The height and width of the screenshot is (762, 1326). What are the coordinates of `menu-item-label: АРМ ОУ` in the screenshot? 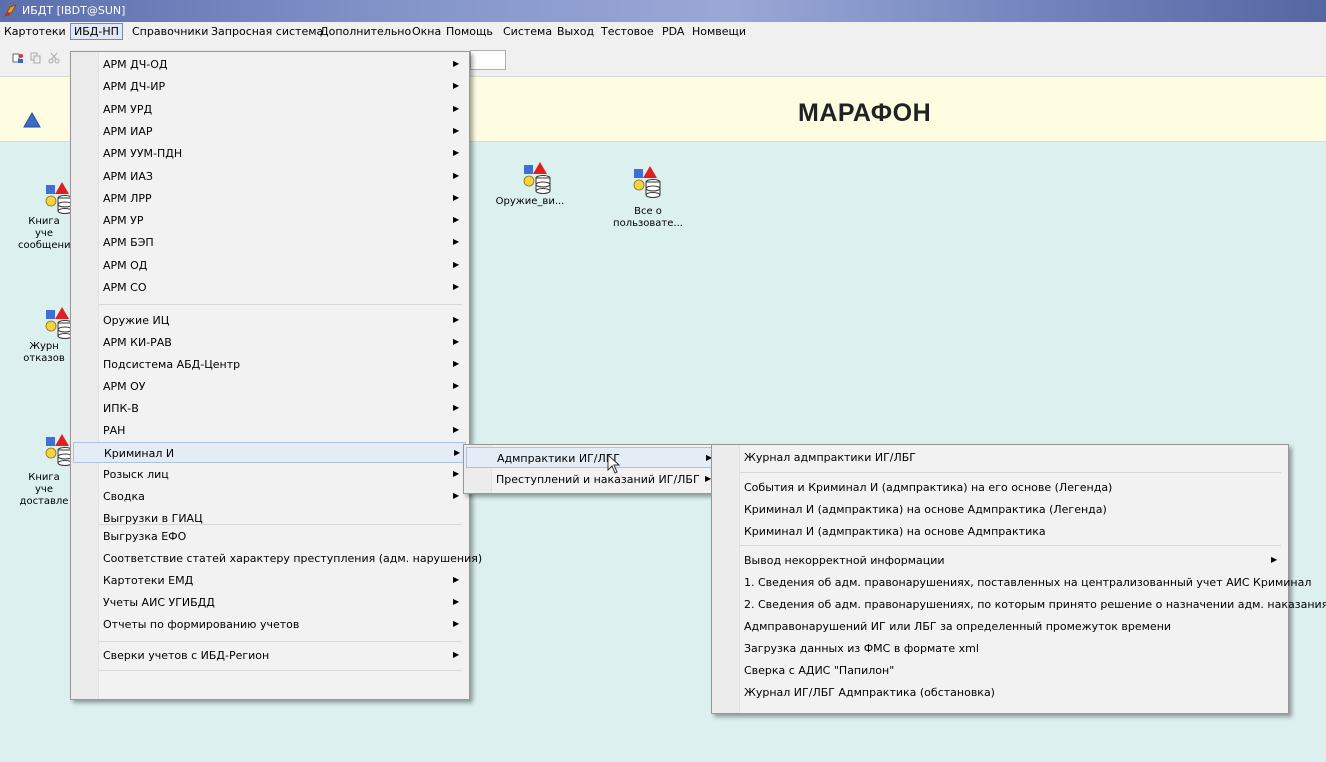 It's located at (124, 386).